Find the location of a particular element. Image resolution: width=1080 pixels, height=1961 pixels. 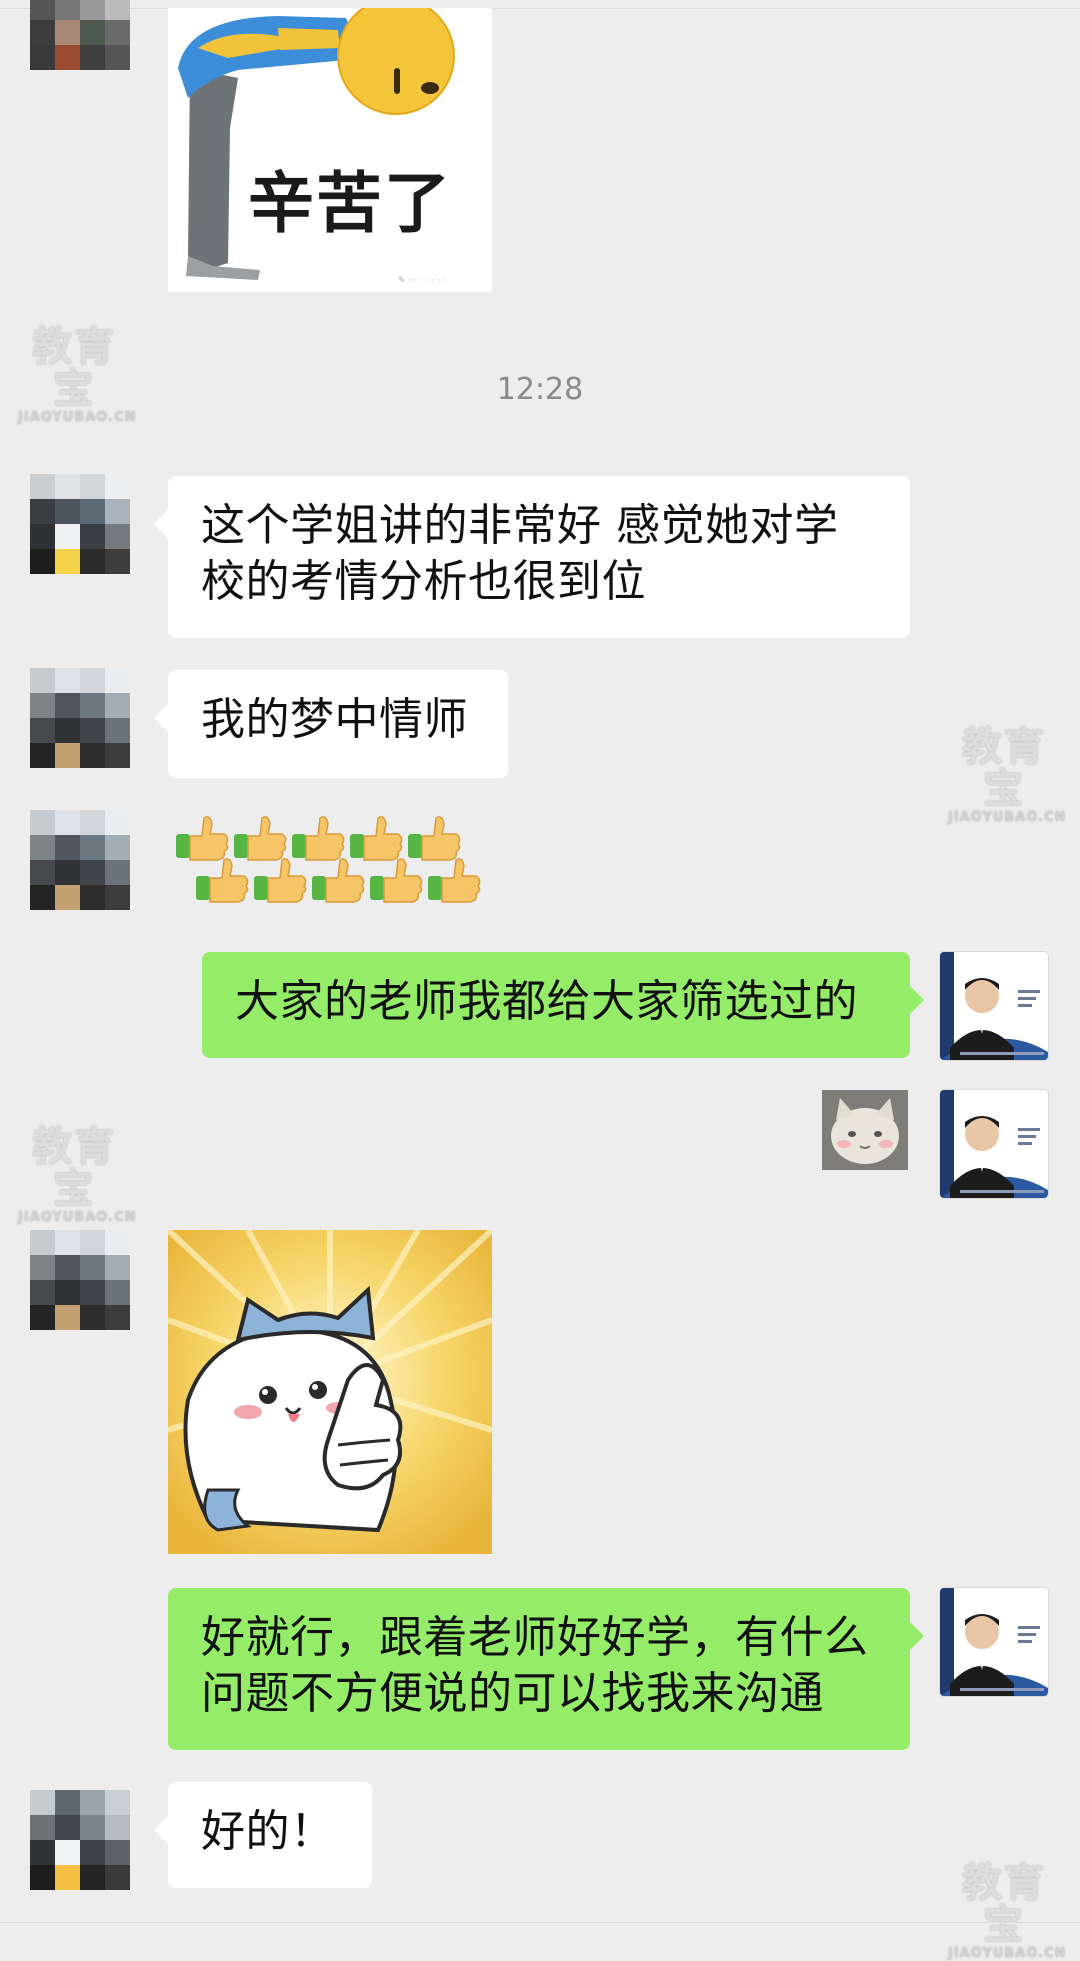

cat-thumbs-up-sticker-image is located at coordinates (330, 1392).